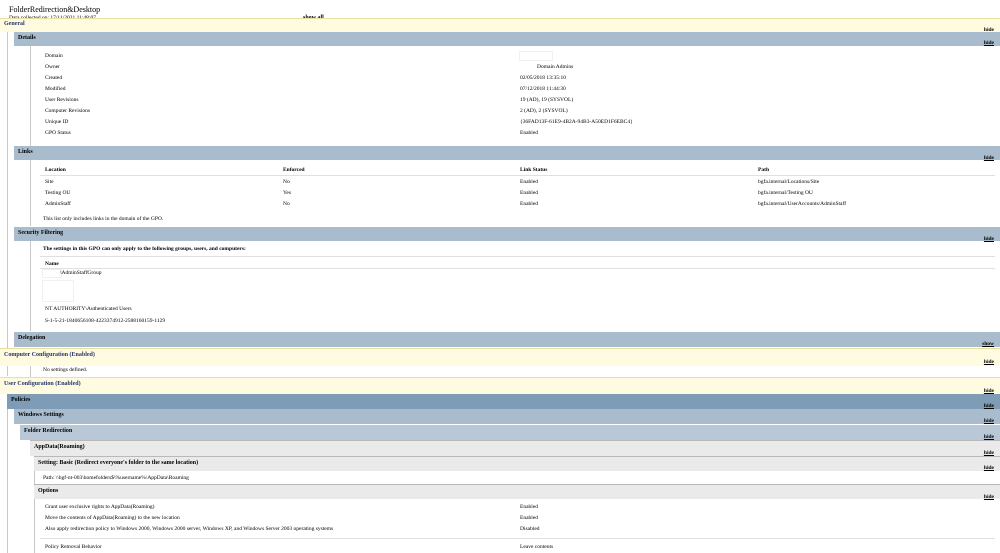 The image size is (1000, 553). What do you see at coordinates (789, 182) in the screenshot?
I see `links-cell: bgfa.internal/Locations/Site` at bounding box center [789, 182].